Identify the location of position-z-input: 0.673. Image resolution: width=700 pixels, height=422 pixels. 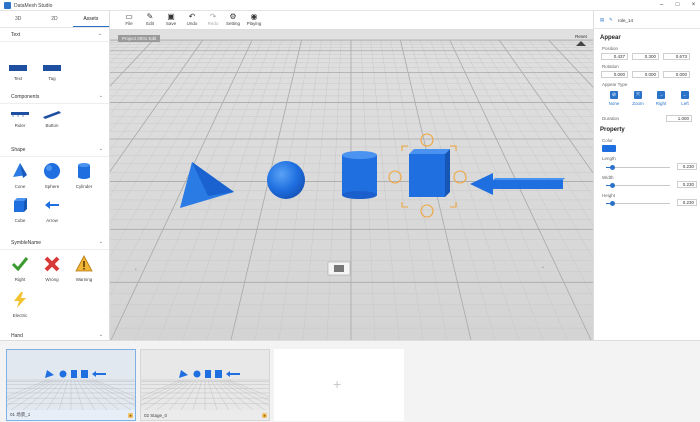
(676, 56).